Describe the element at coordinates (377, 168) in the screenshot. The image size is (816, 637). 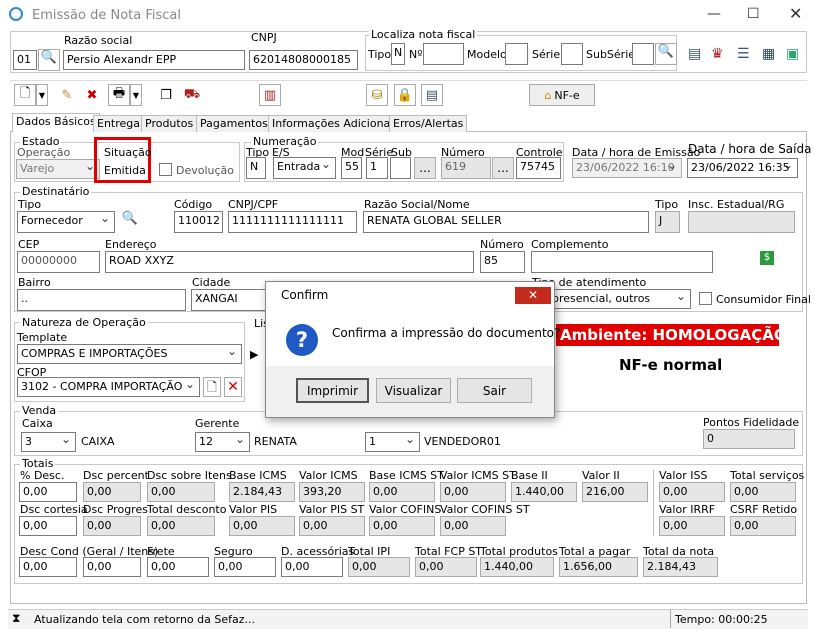
I see `num-serie-field: 1` at that location.